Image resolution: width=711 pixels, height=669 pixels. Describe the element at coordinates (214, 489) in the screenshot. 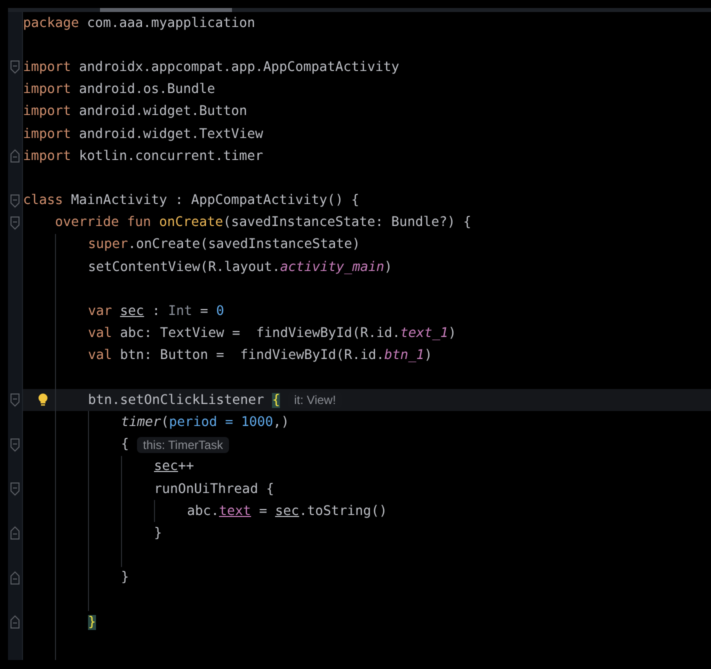

I see `code-line: runOnUiThread {` at that location.